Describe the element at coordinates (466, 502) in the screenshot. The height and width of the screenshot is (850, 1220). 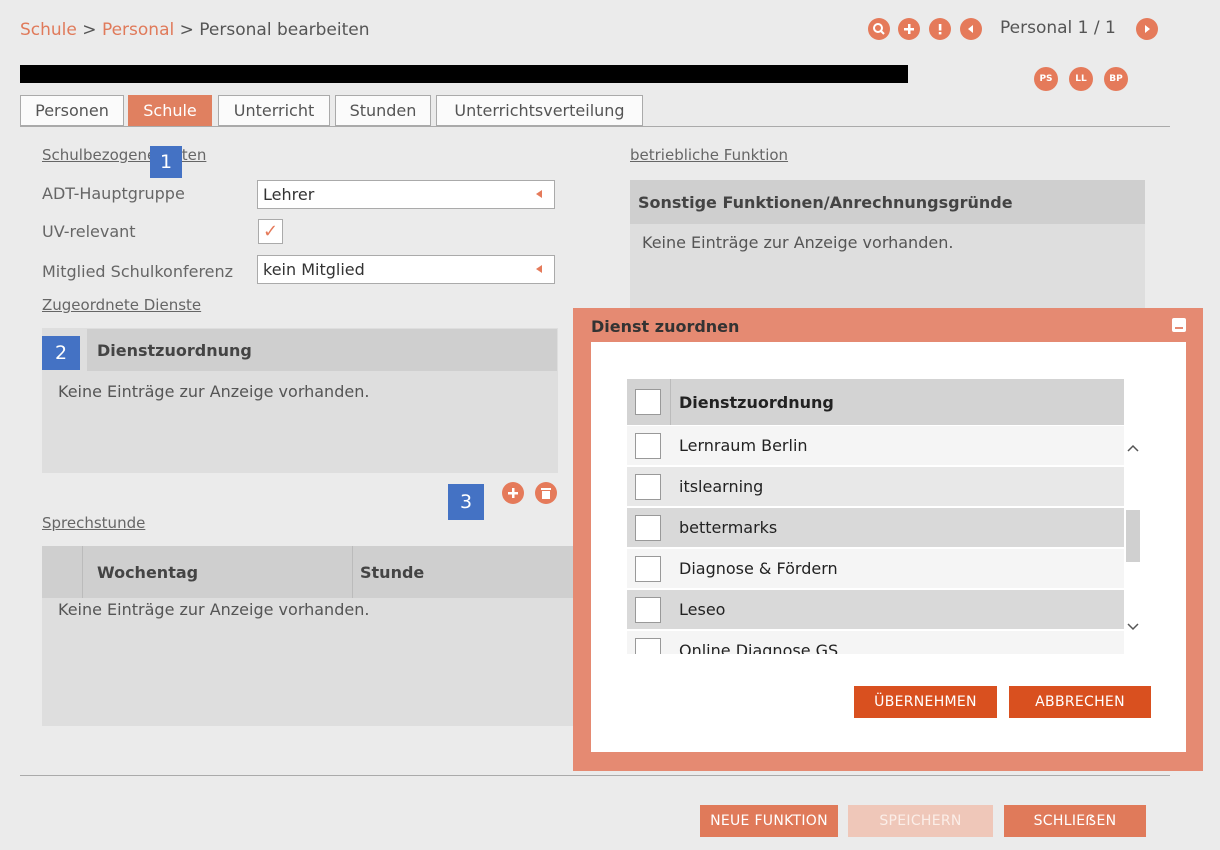
I see `marker-3: 3` at that location.